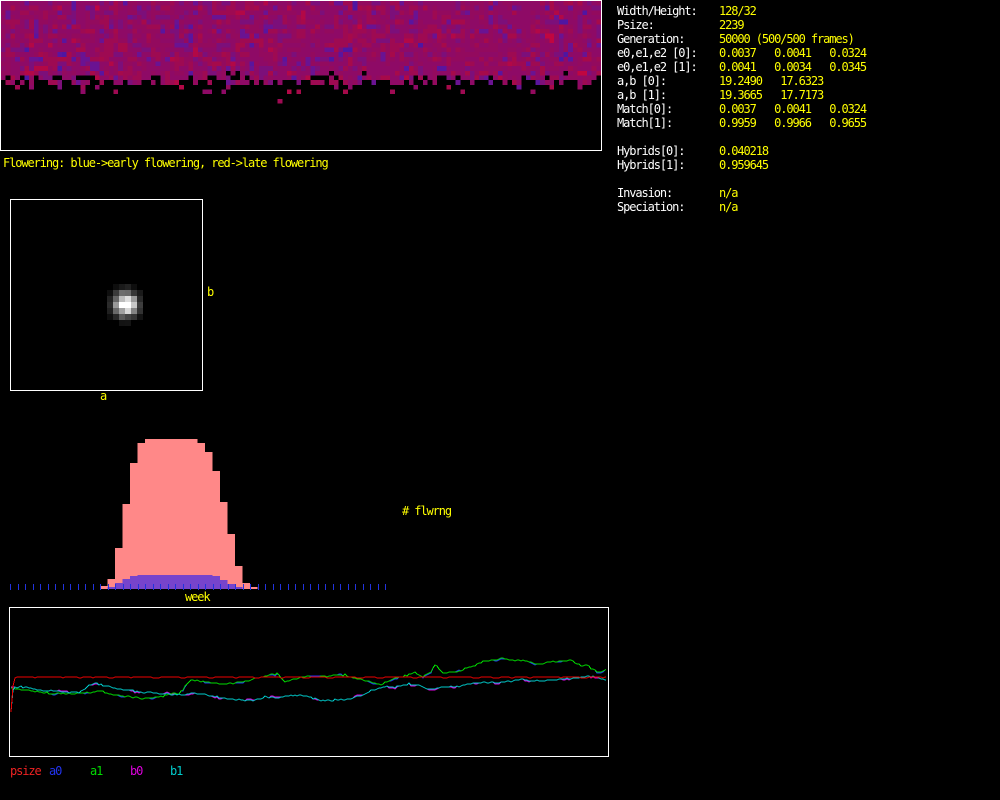 The height and width of the screenshot is (800, 1000). I want to click on stats-row: a,b [0]: 19.2490 17.6323, so click(807, 82).